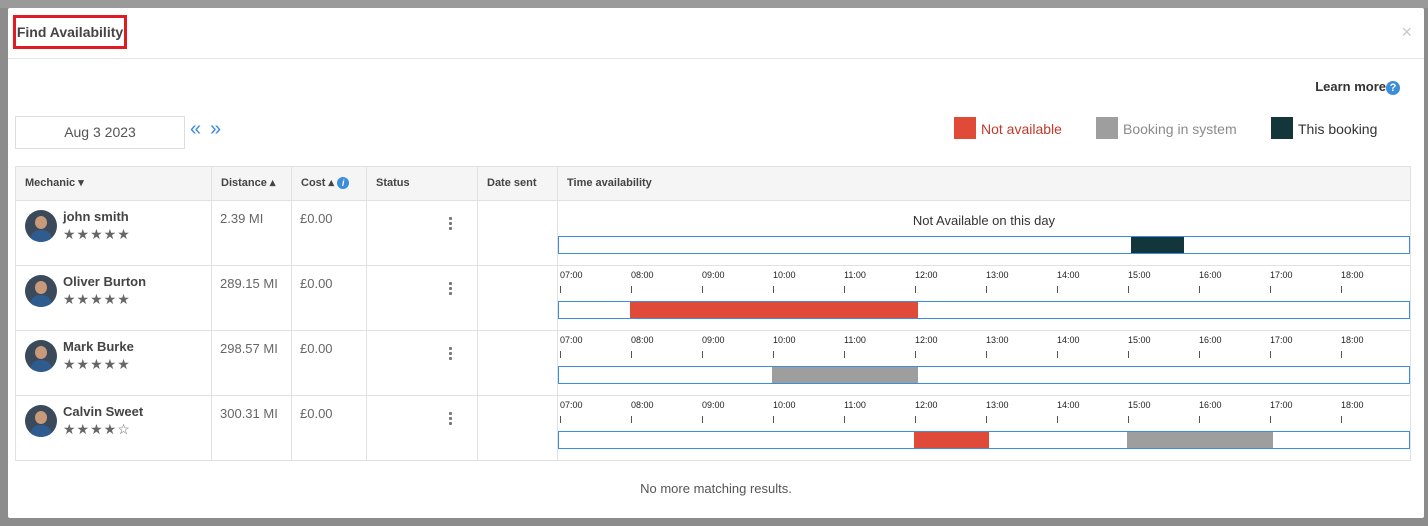 This screenshot has height=526, width=1428. I want to click on no-more-results-text: No more matching results., so click(716, 488).